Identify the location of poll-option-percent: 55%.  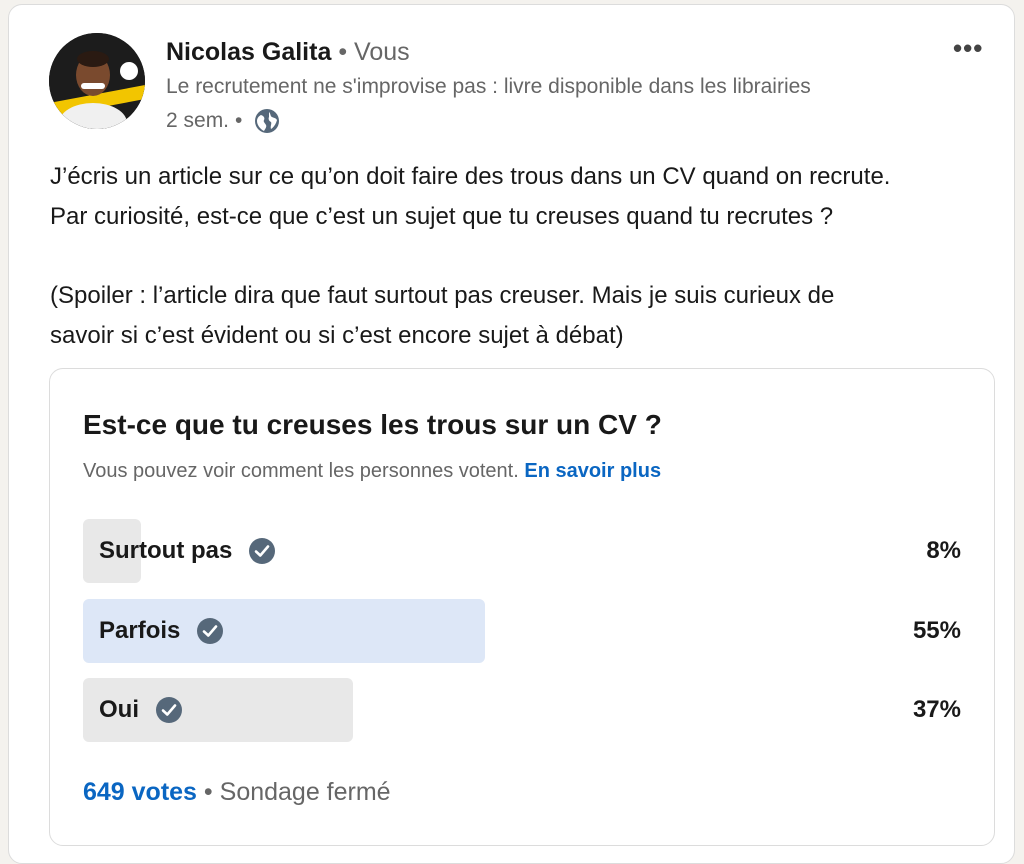
(936, 630).